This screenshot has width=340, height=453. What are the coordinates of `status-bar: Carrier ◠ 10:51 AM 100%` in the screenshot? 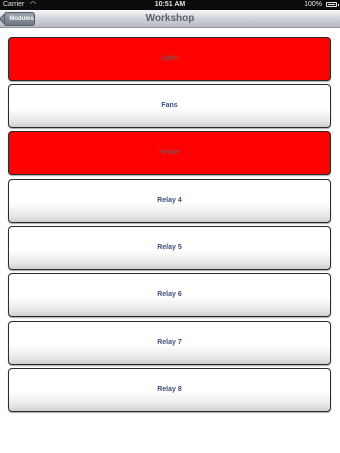 It's located at (170, 5).